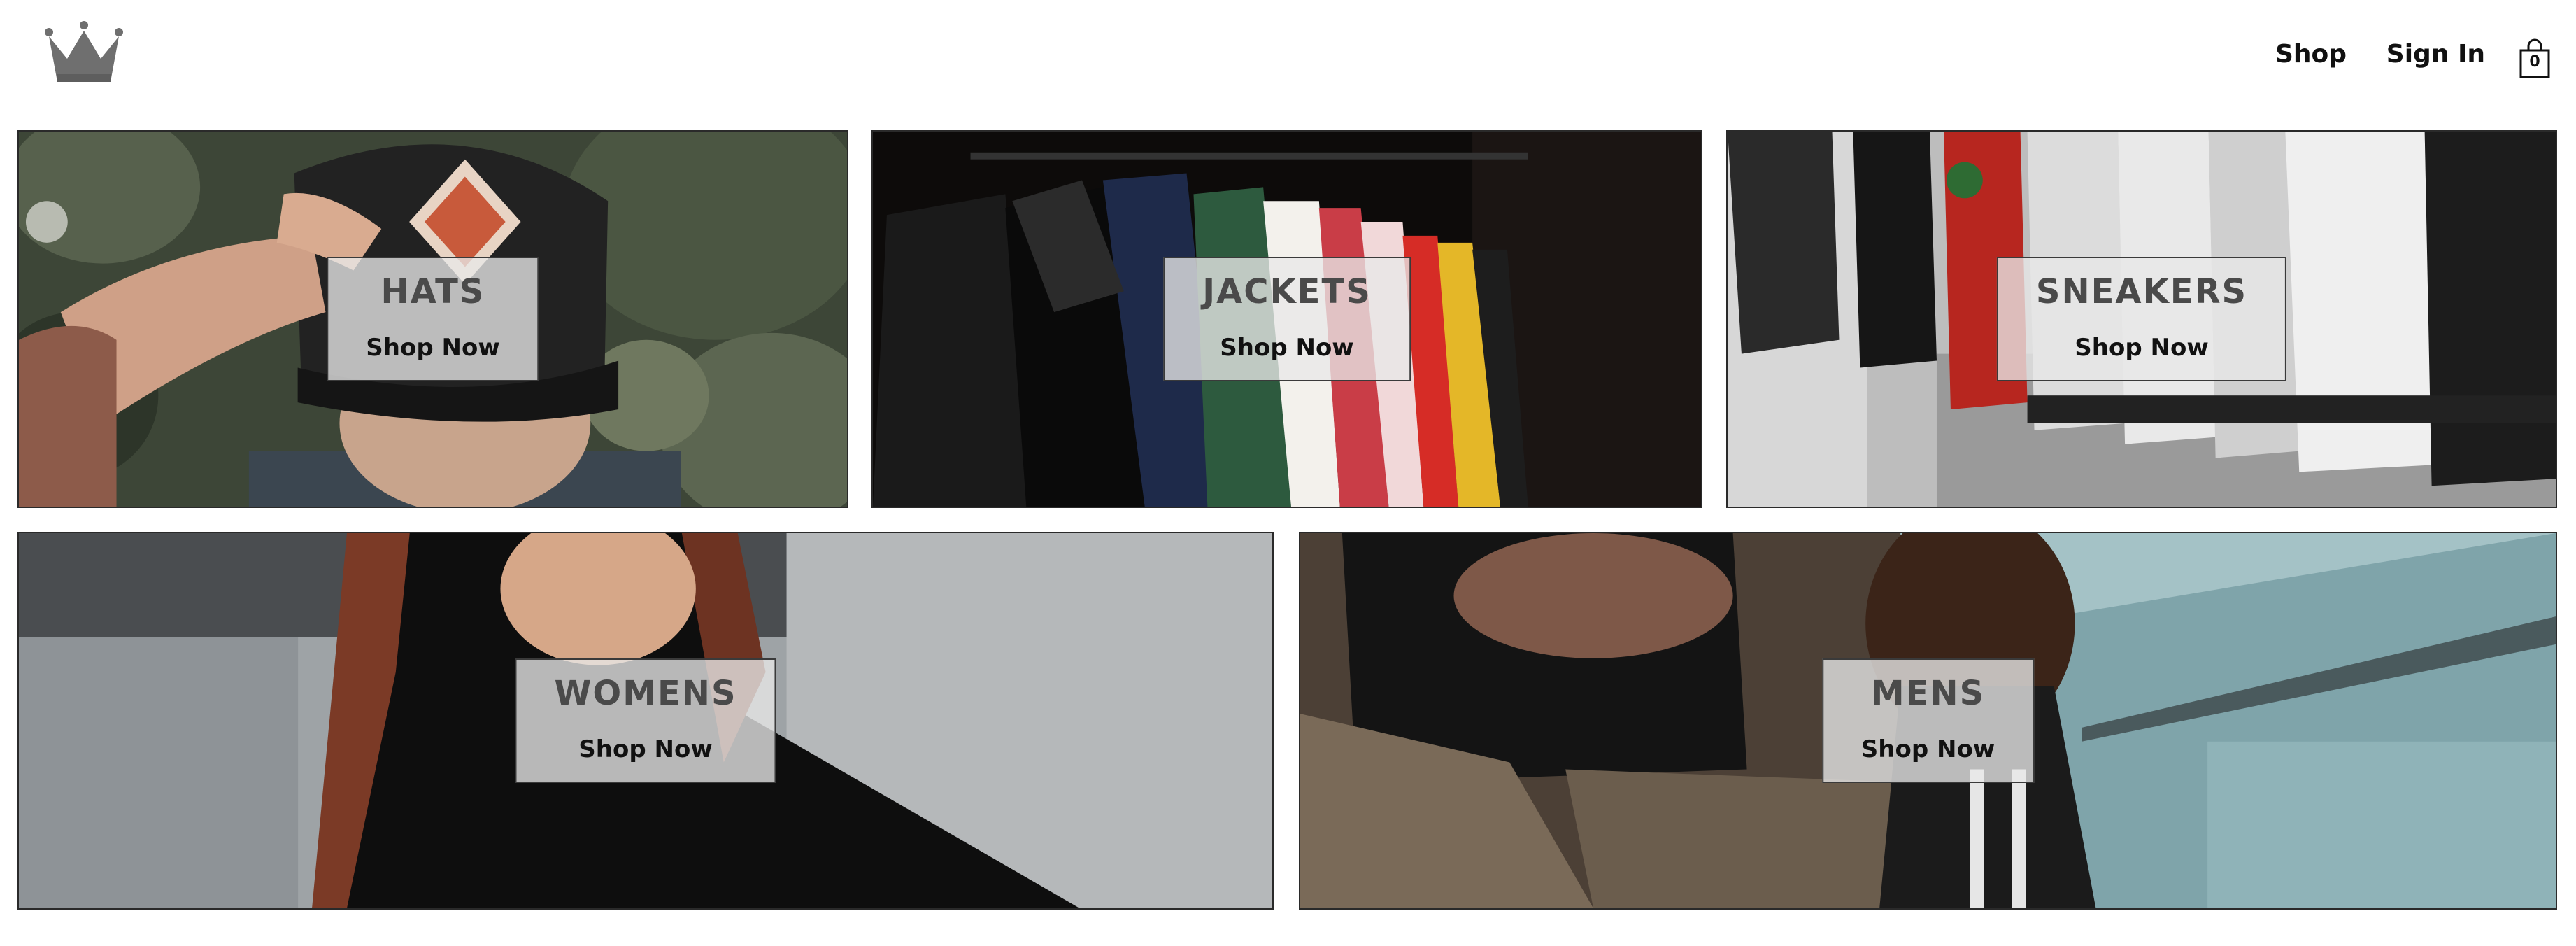 The image size is (2576, 946). Describe the element at coordinates (2141, 291) in the screenshot. I see `category-title: SNEAKERS` at that location.